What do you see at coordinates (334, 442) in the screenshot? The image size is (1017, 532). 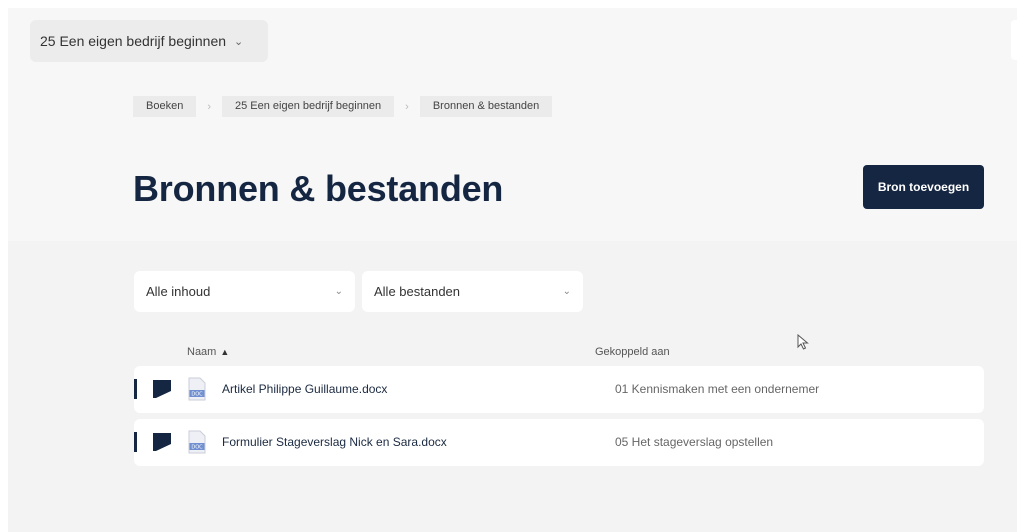 I see `file-name: Formulier Stageverslag Nick en Sara.docx` at bounding box center [334, 442].